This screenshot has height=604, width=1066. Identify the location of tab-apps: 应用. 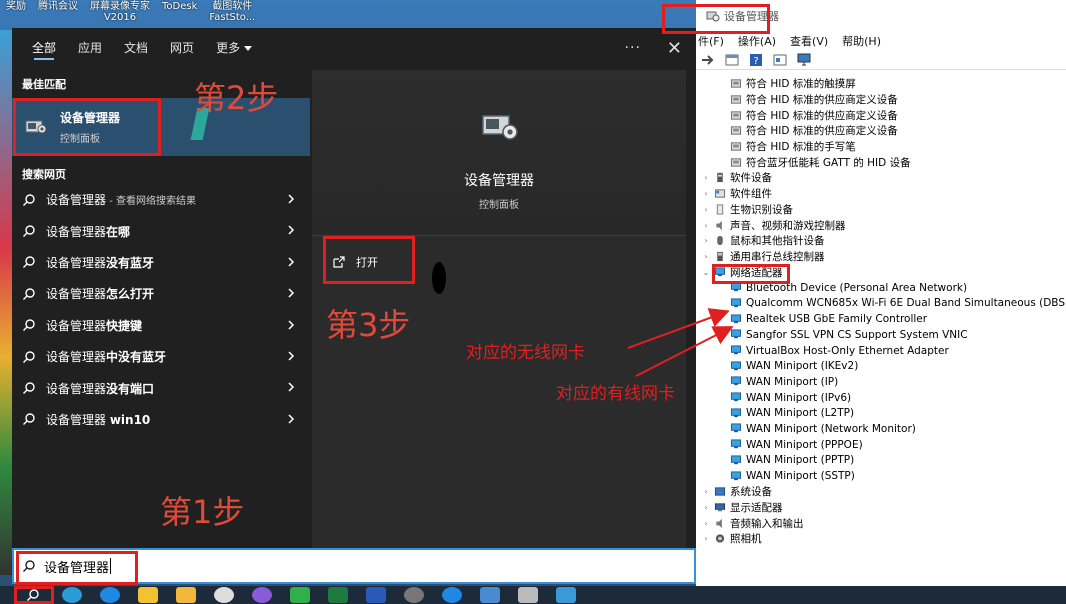
(90, 48).